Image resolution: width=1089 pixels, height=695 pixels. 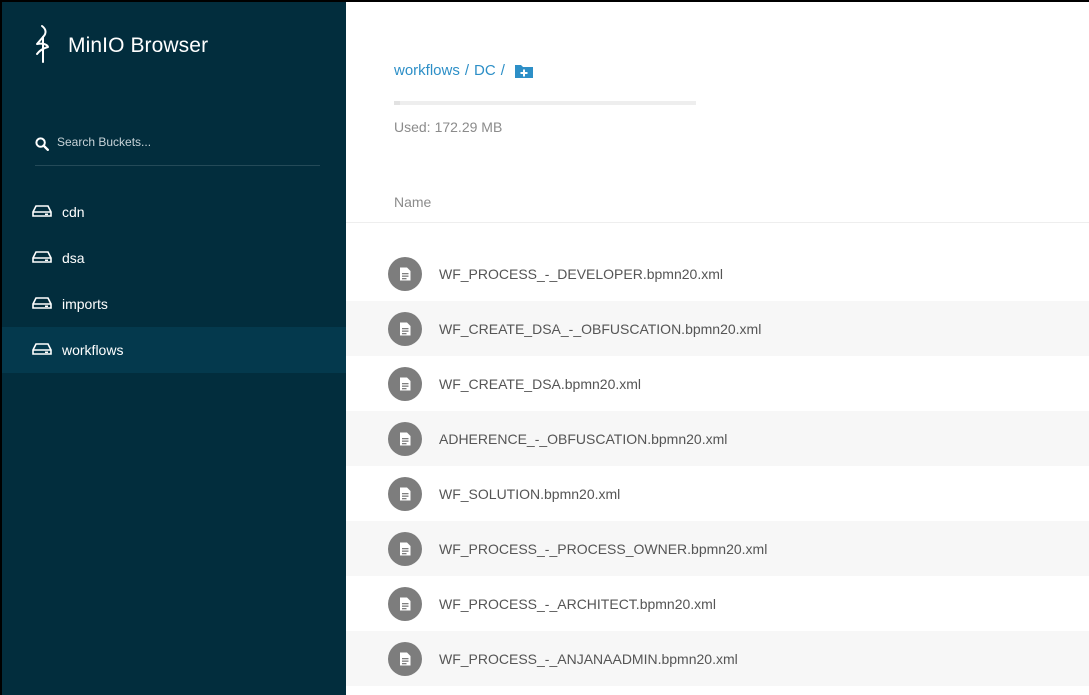 I want to click on brand: MinIO Browser, so click(x=119, y=46).